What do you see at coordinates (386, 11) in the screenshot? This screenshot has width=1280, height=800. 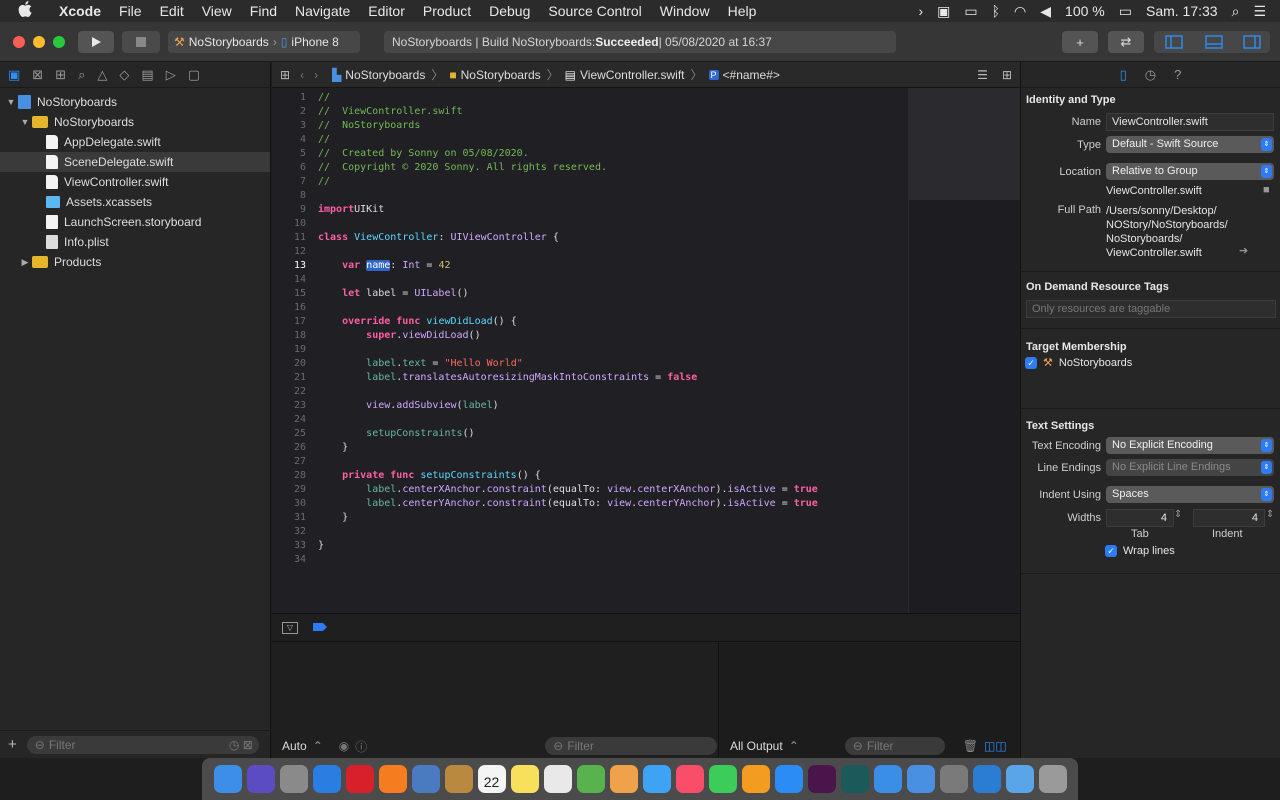 I see `menu-editor: Editor` at bounding box center [386, 11].